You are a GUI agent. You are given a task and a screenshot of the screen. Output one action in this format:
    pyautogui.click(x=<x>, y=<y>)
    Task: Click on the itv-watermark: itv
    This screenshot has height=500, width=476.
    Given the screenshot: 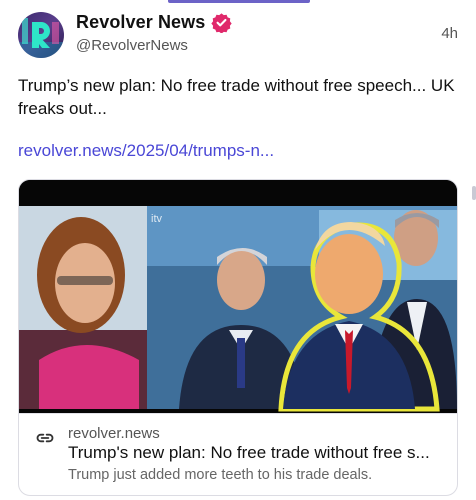 What is the action you would take?
    pyautogui.click(x=157, y=219)
    